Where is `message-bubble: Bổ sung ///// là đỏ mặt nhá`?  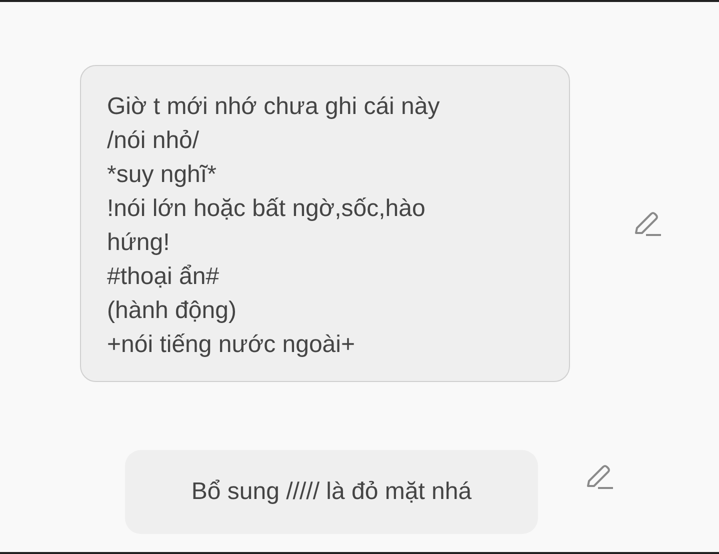
message-bubble: Bổ sung ///// là đỏ mặt nhá is located at coordinates (331, 492).